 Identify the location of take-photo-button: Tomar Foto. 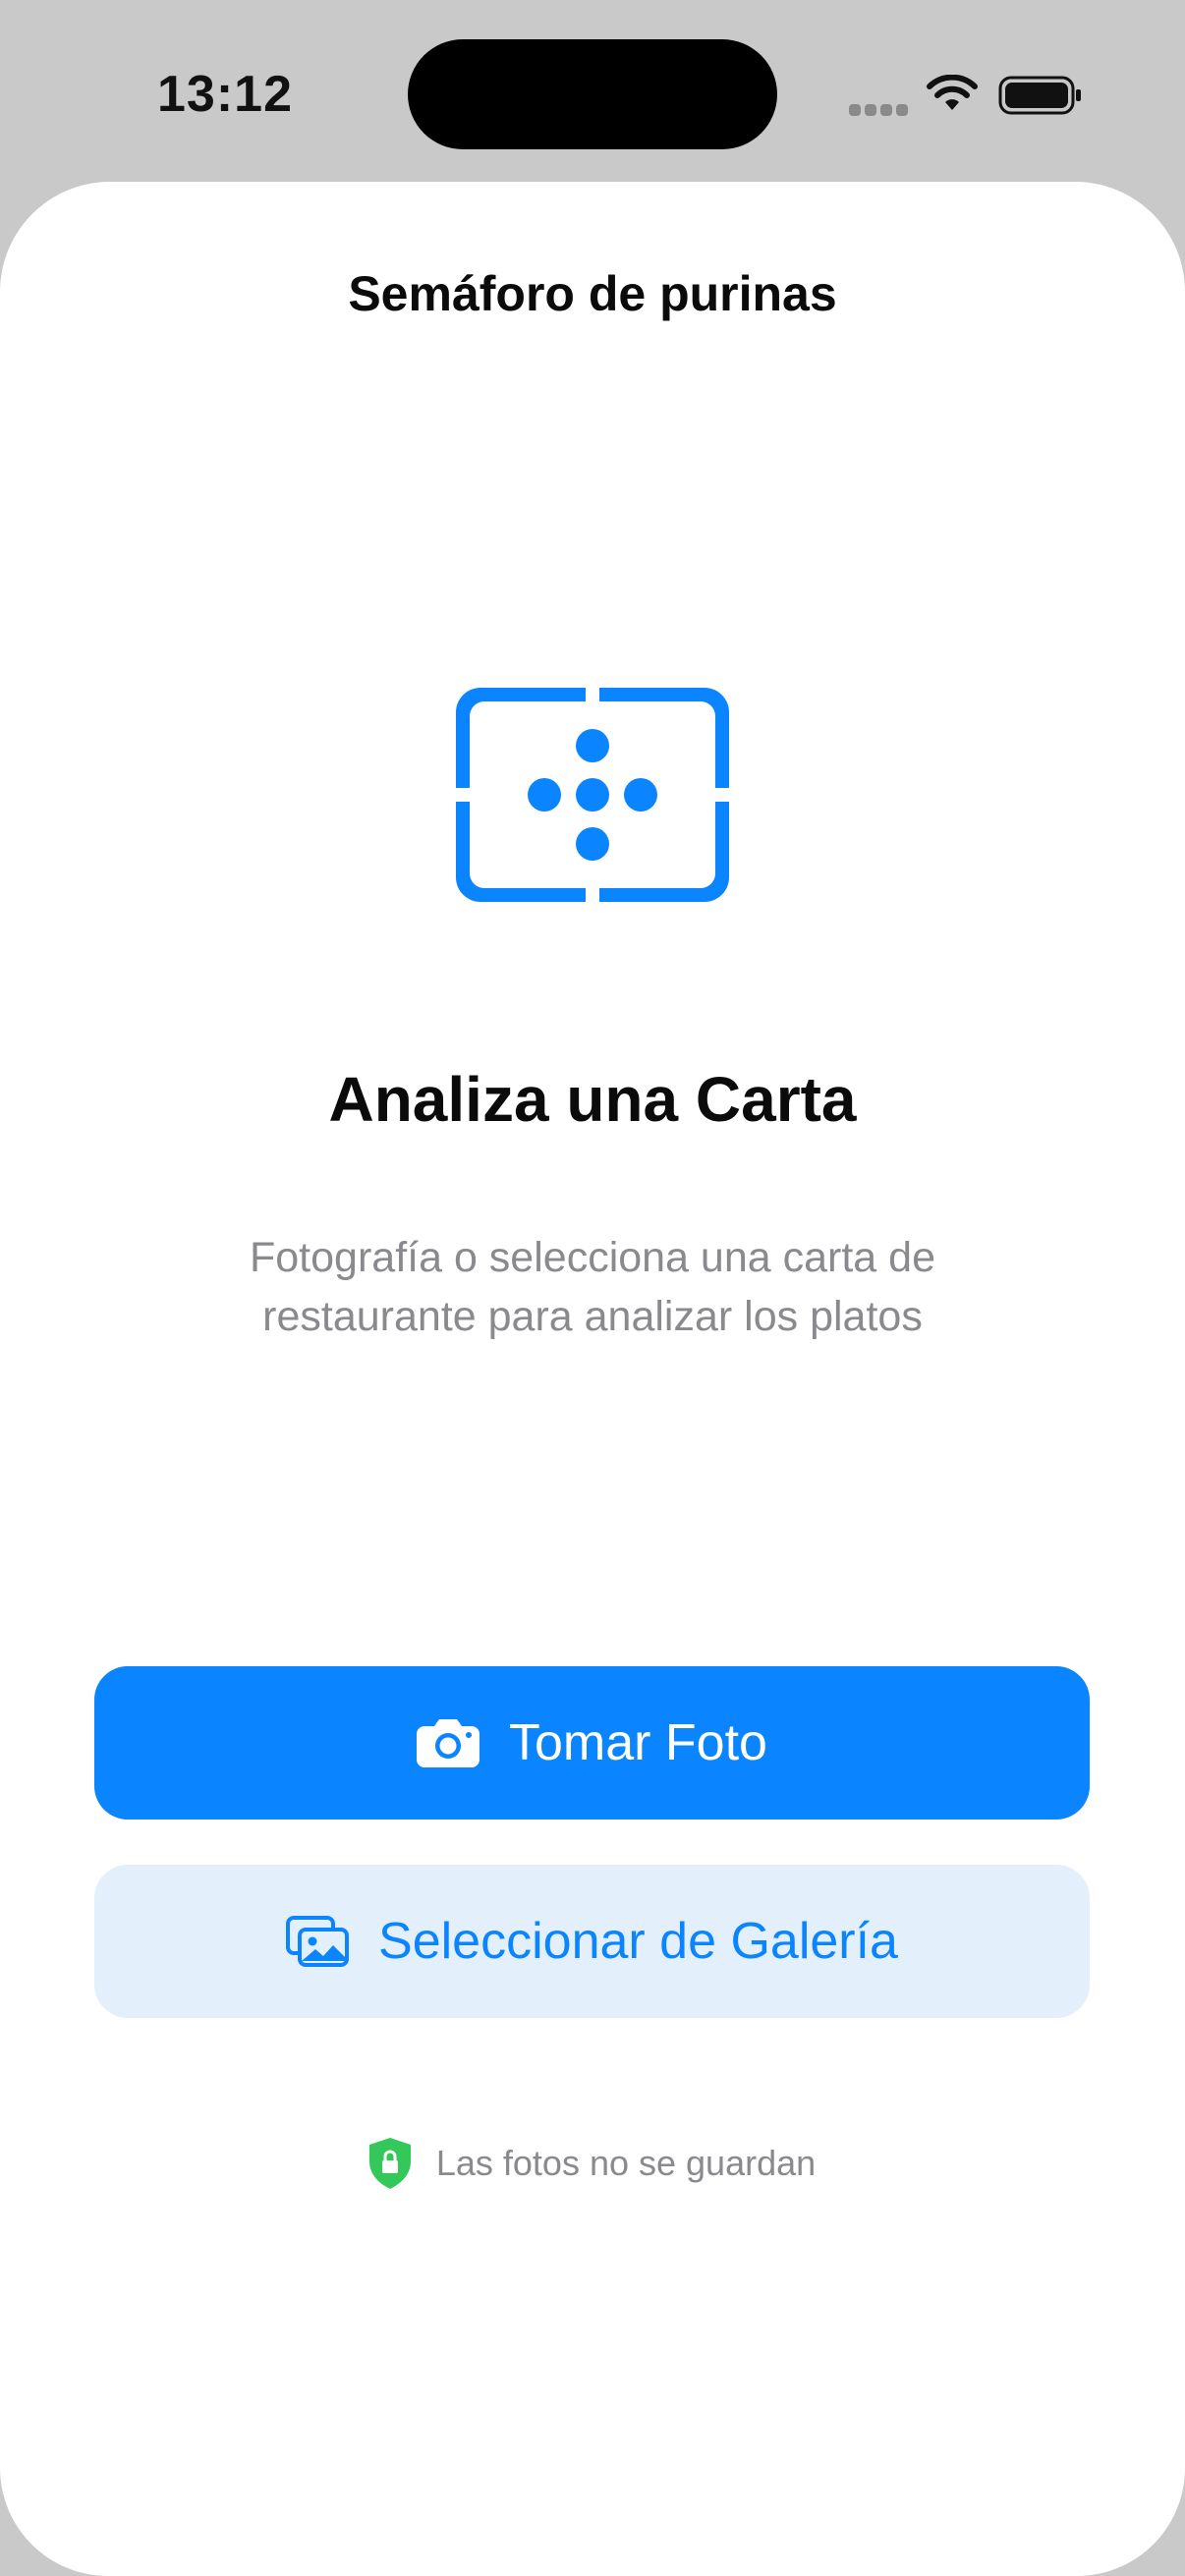
(592, 1743).